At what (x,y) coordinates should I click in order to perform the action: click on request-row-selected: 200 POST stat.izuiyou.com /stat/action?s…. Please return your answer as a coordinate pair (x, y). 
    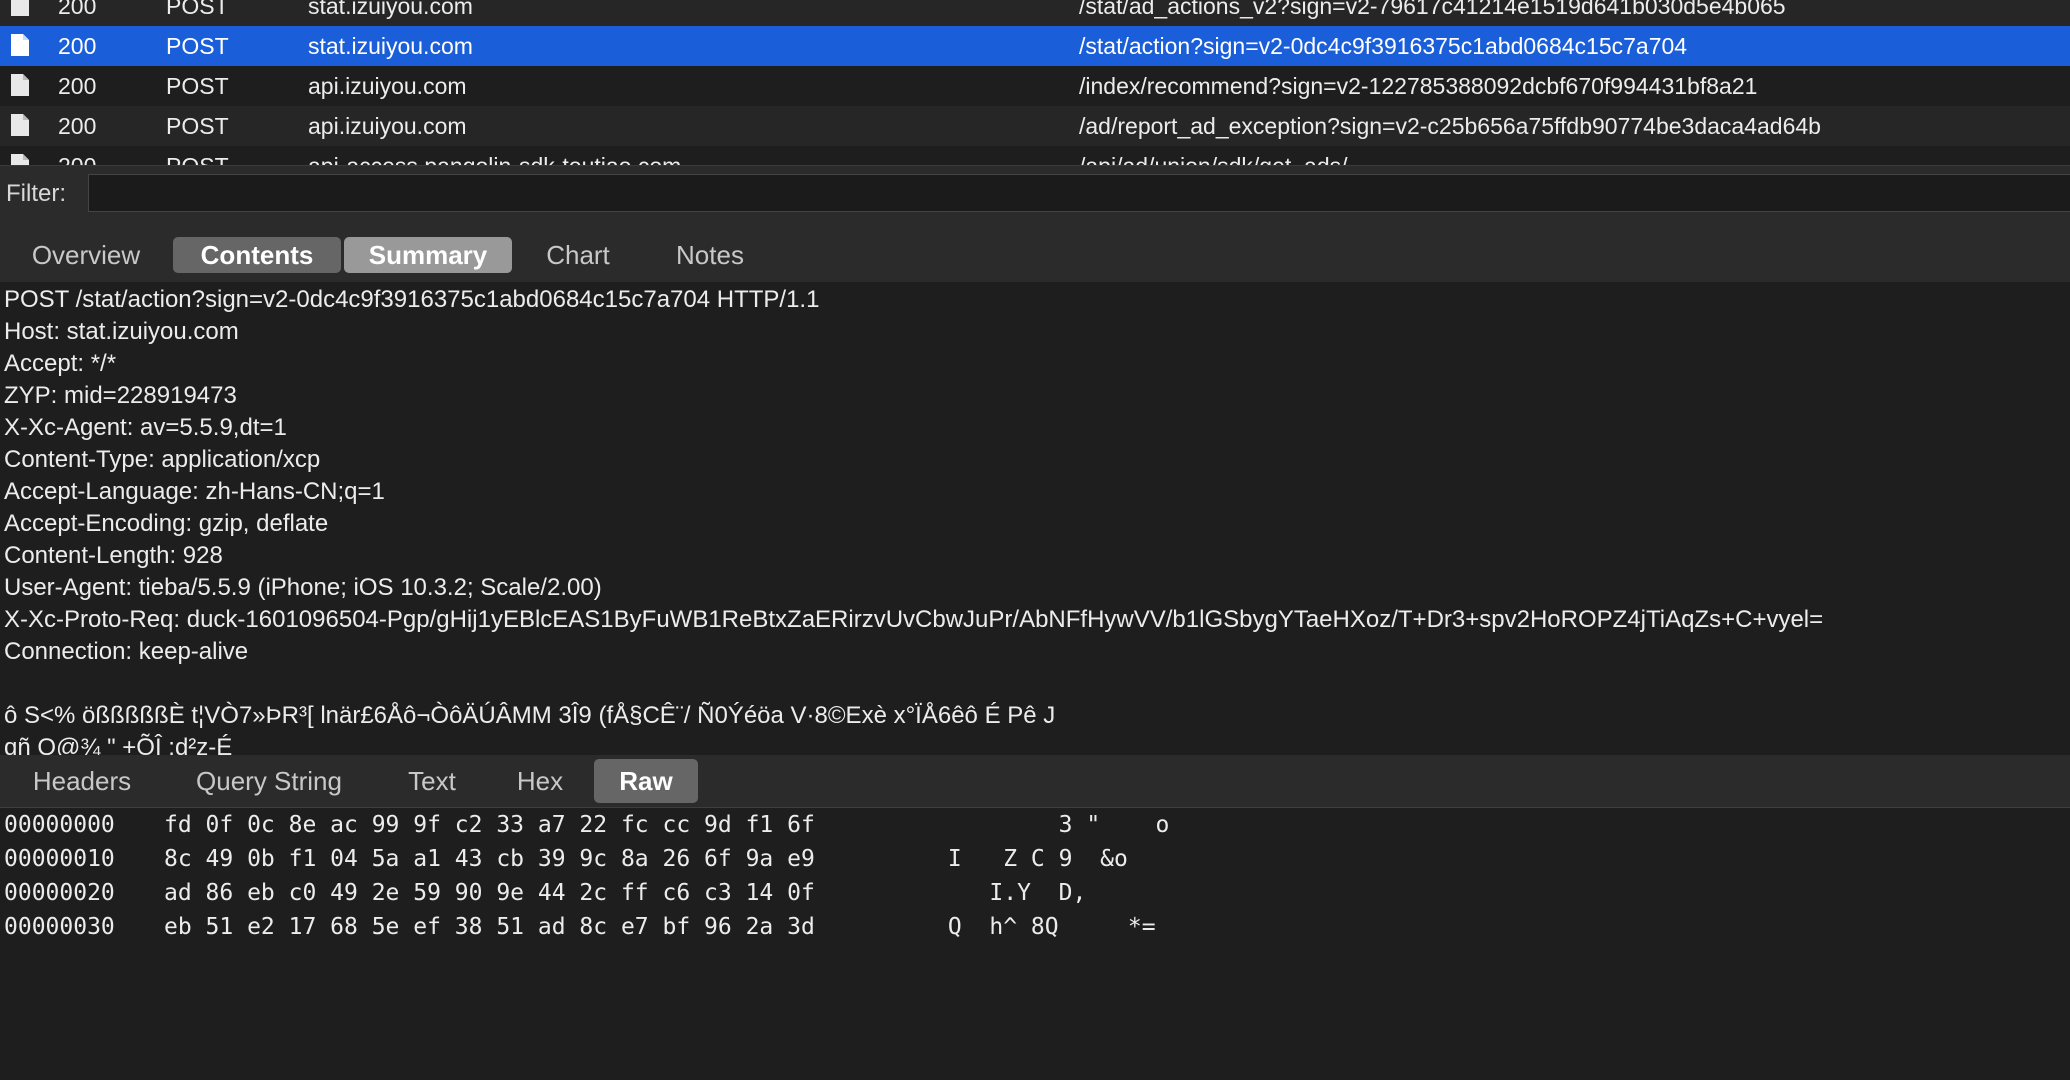
    Looking at the image, I should click on (1035, 46).